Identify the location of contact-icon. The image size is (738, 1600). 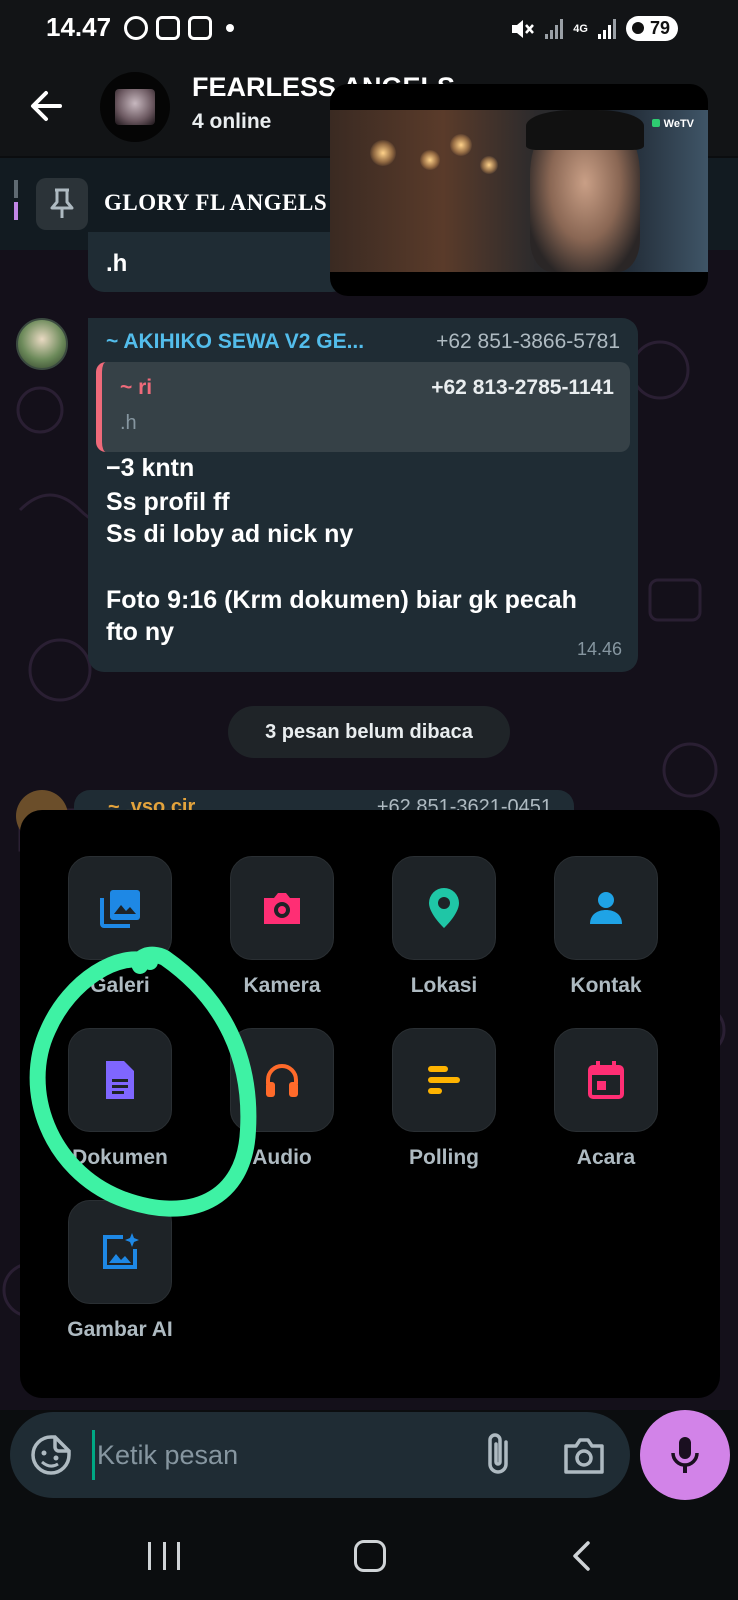
(606, 908).